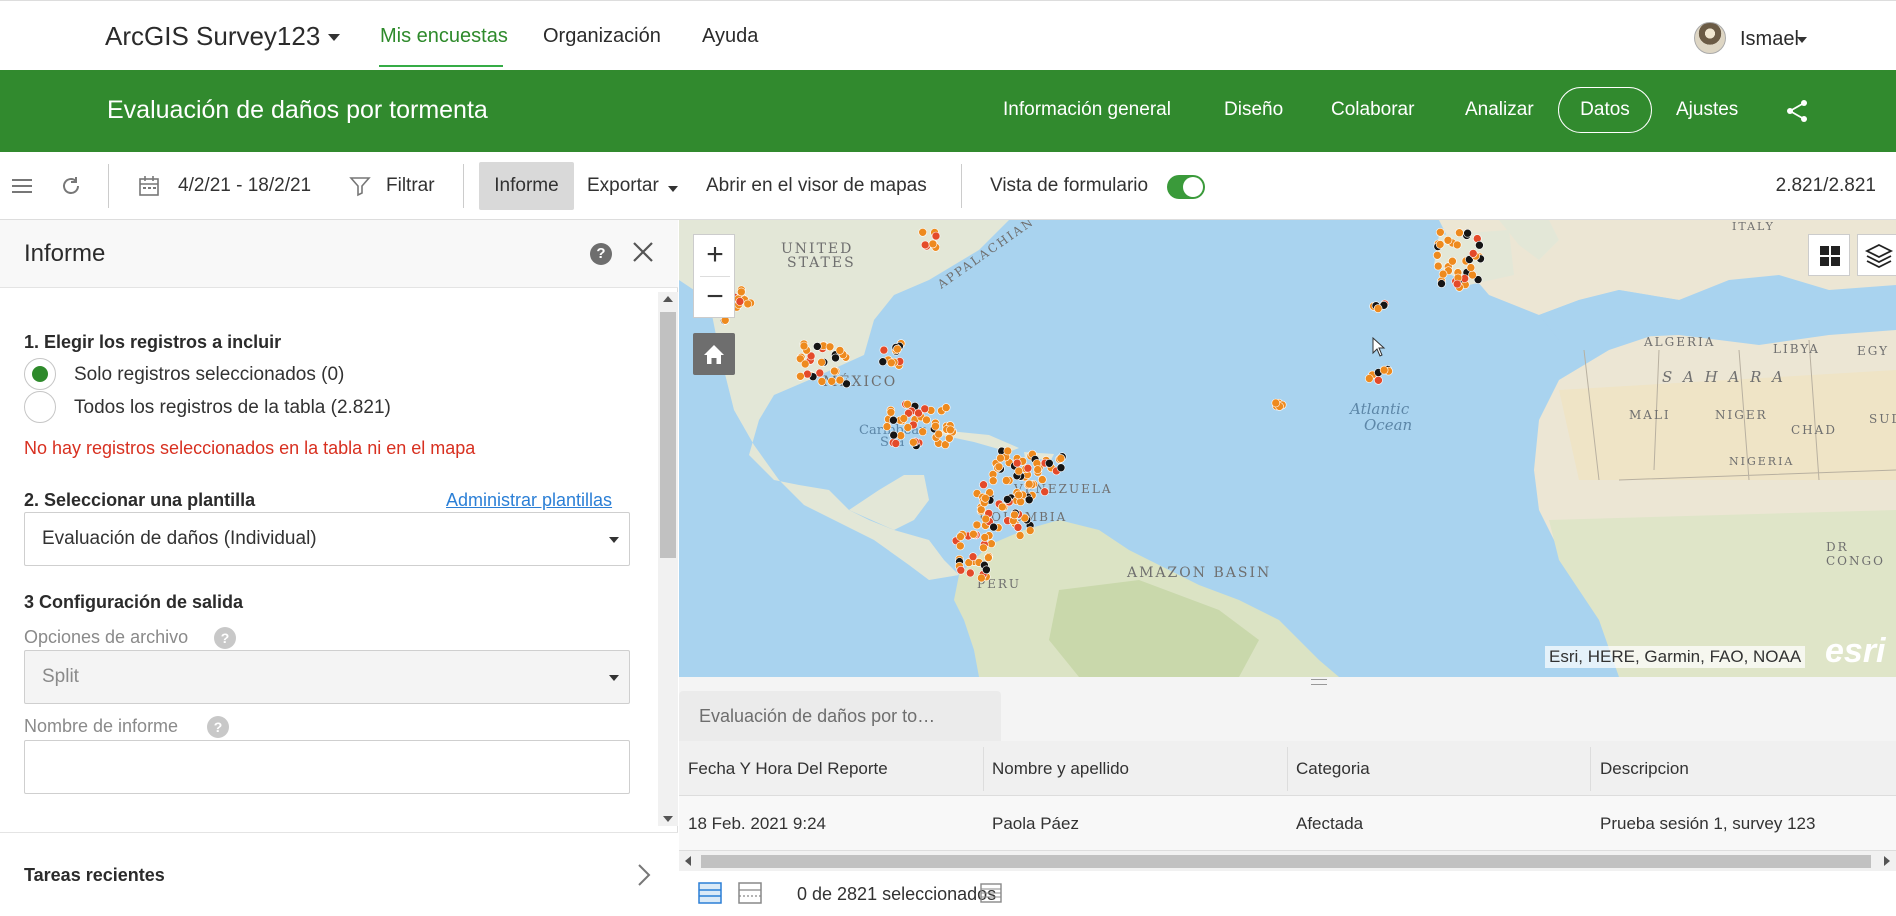 Image resolution: width=1896 pixels, height=916 pixels. Describe the element at coordinates (644, 875) in the screenshot. I see `chevron-right-icon` at that location.